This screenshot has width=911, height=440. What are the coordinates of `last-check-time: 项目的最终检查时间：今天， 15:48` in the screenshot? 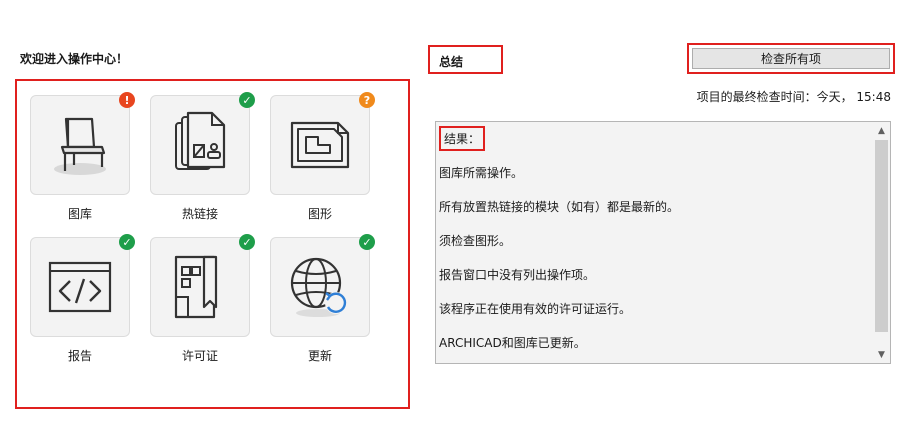 It's located at (793, 97).